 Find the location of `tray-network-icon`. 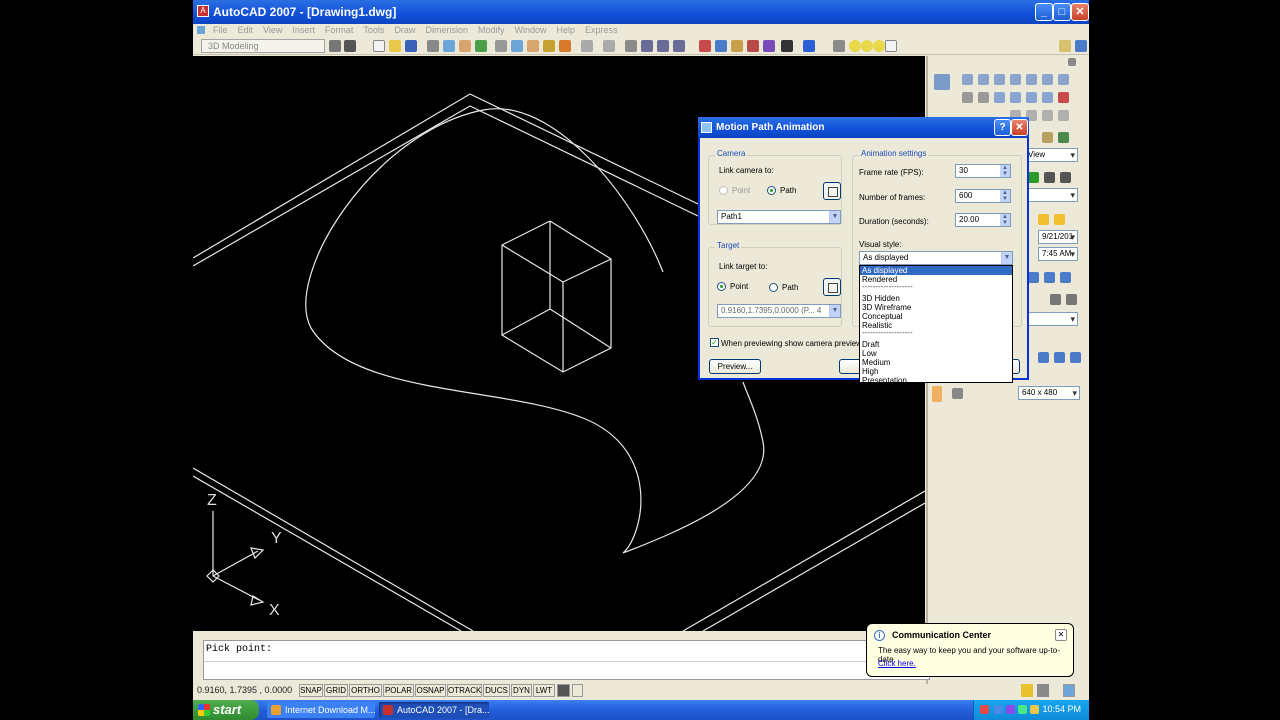

tray-network-icon is located at coordinates (998, 709).